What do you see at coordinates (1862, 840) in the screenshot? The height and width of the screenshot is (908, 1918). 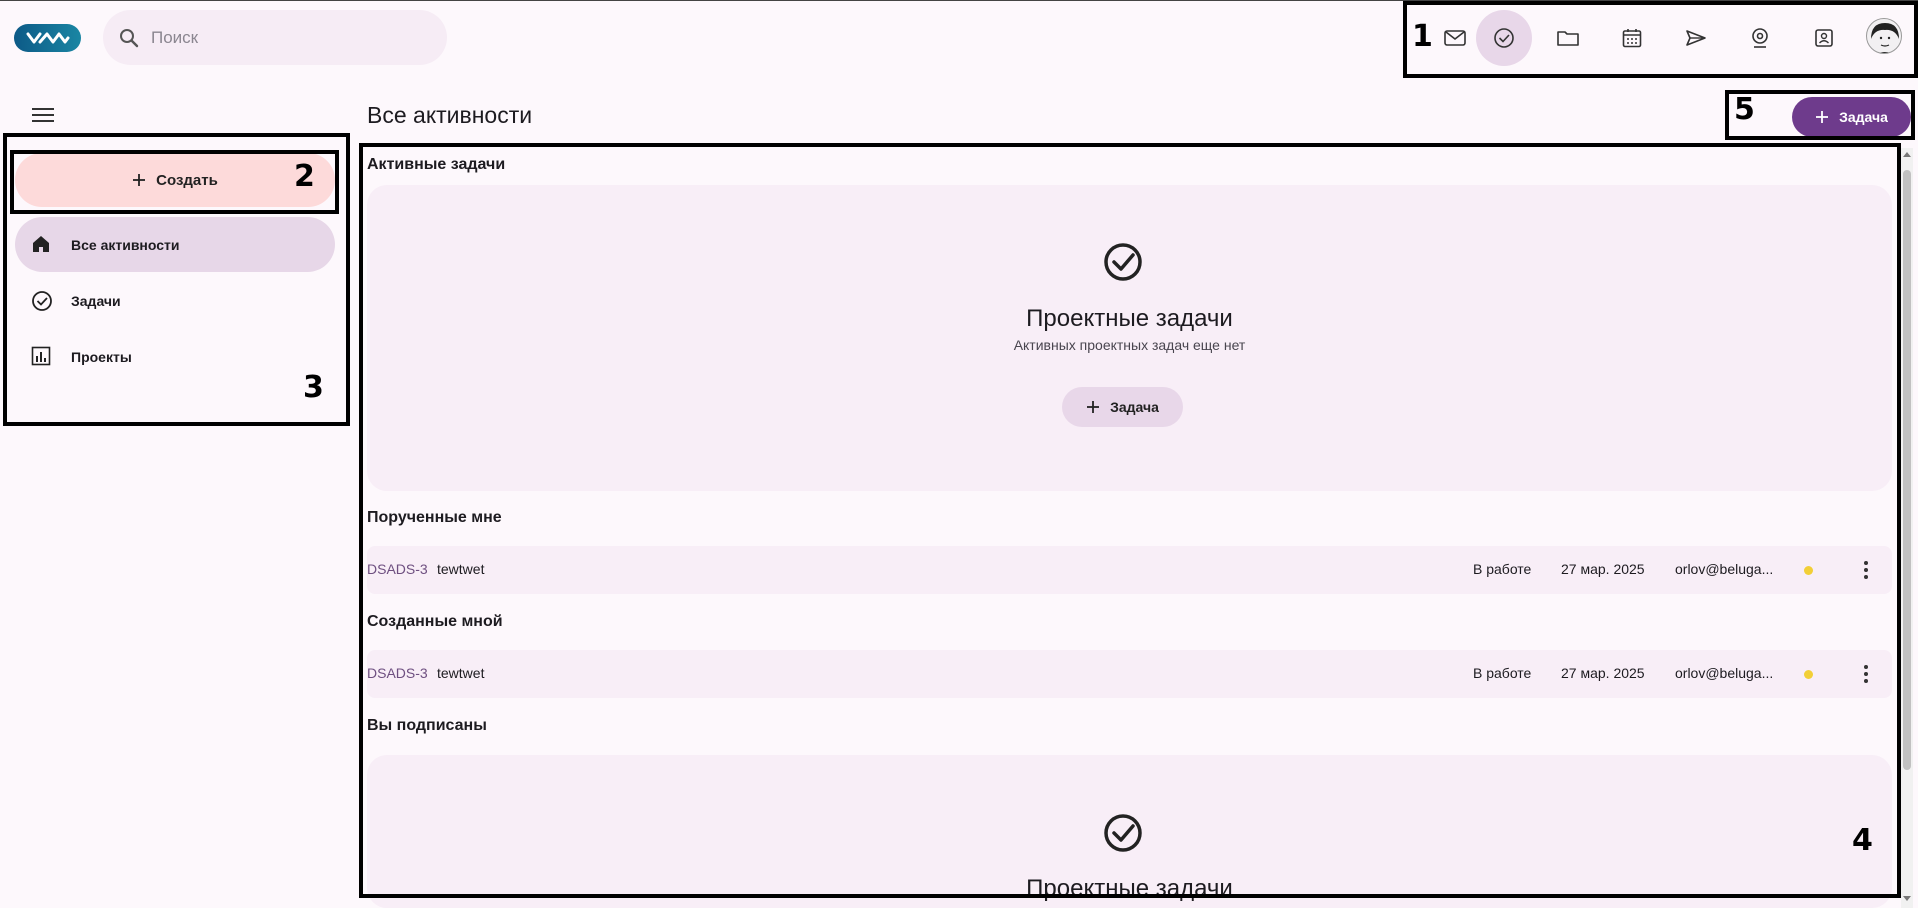 I see `annotation-label-4: 4` at bounding box center [1862, 840].